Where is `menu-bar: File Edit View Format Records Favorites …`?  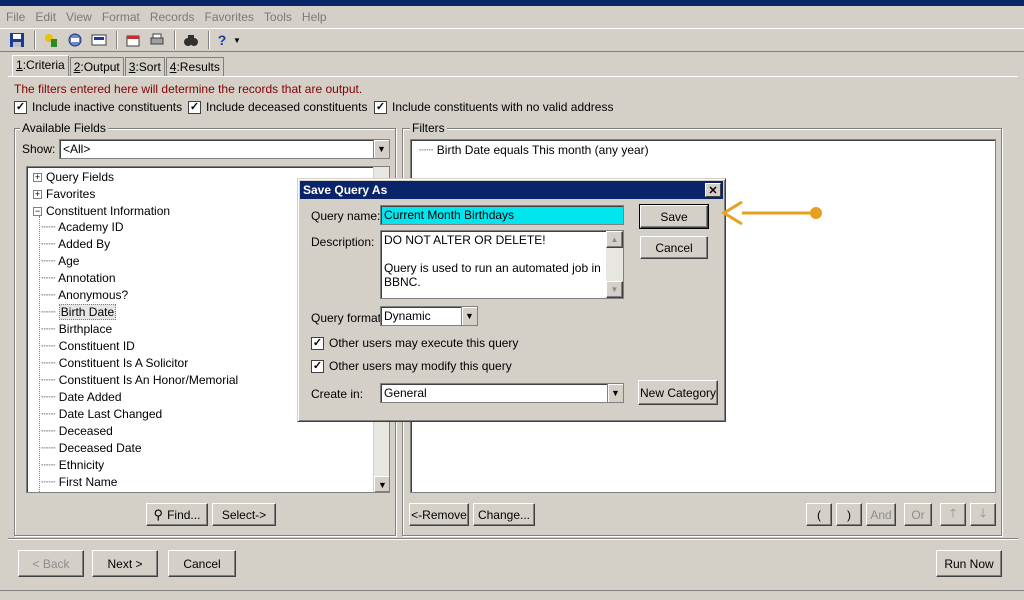
menu-bar: File Edit View Format Records Favorites … is located at coordinates (512, 17).